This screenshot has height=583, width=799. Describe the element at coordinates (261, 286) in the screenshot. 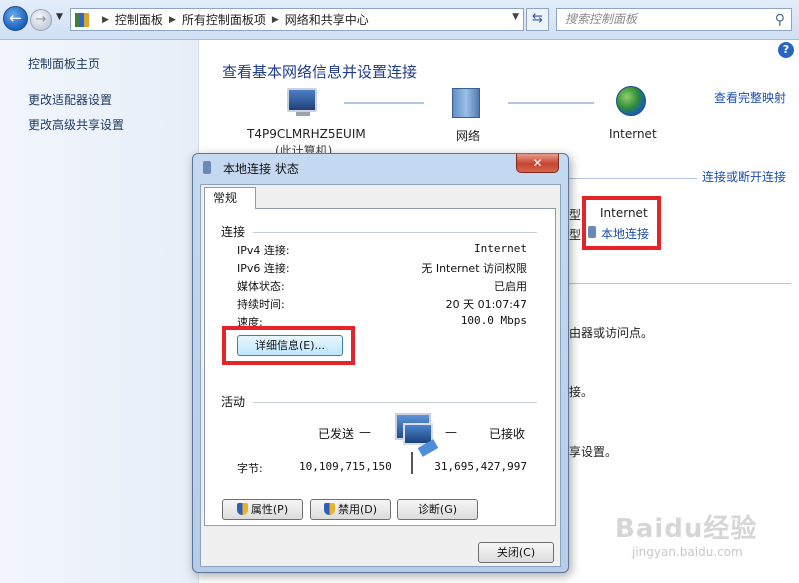

I see `media-state-label: 媒体状态:` at that location.